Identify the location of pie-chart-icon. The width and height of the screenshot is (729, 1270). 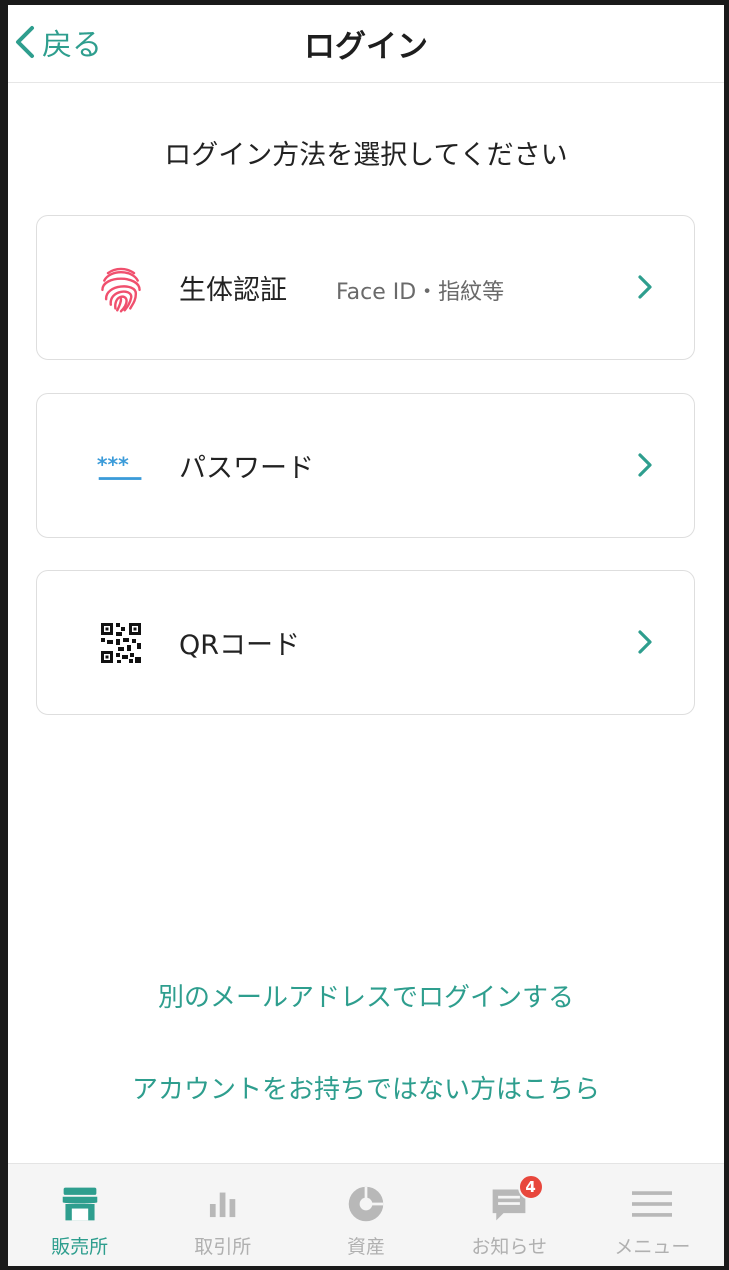
(366, 1204).